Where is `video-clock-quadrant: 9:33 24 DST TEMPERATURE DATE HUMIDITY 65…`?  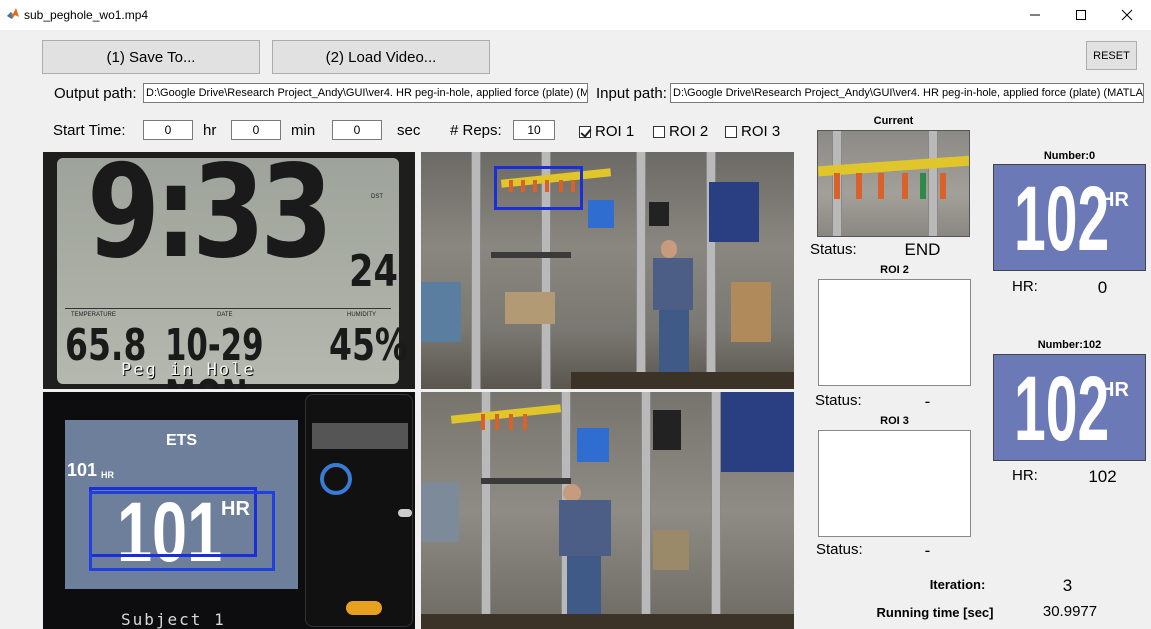 video-clock-quadrant: 9:33 24 DST TEMPERATURE DATE HUMIDITY 65… is located at coordinates (229, 270).